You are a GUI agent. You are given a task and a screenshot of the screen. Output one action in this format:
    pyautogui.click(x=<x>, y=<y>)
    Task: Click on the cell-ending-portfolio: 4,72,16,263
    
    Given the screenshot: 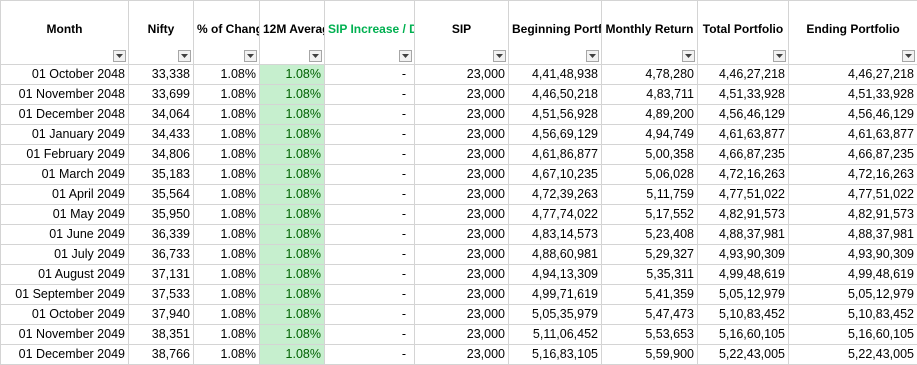 What is the action you would take?
    pyautogui.click(x=853, y=175)
    